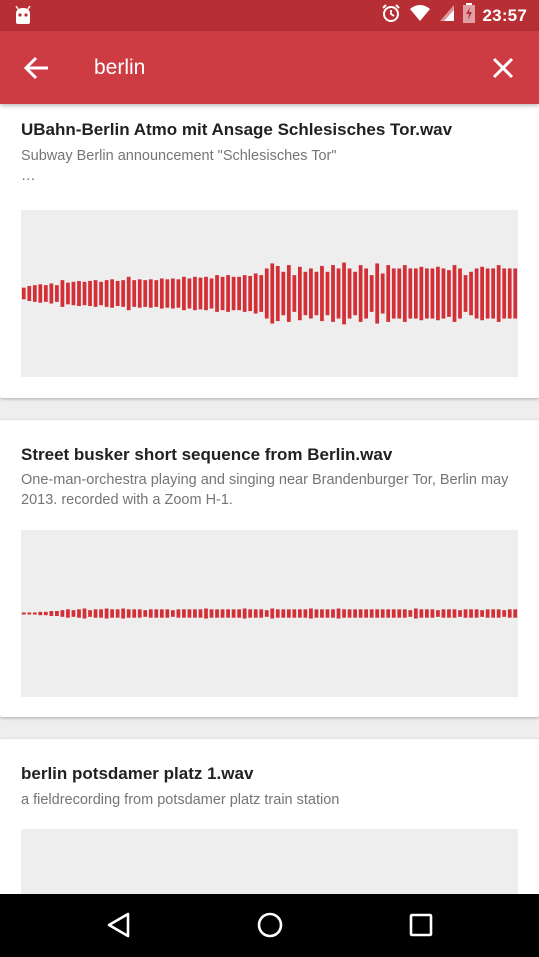  Describe the element at coordinates (468, 15) in the screenshot. I see `battery-charging-icon` at that location.